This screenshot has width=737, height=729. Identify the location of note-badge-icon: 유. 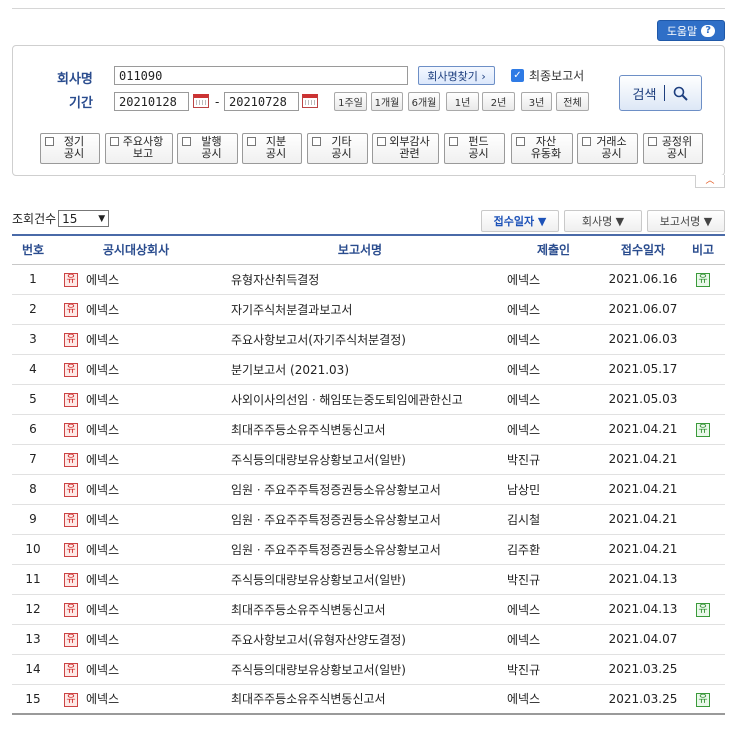
(703, 430).